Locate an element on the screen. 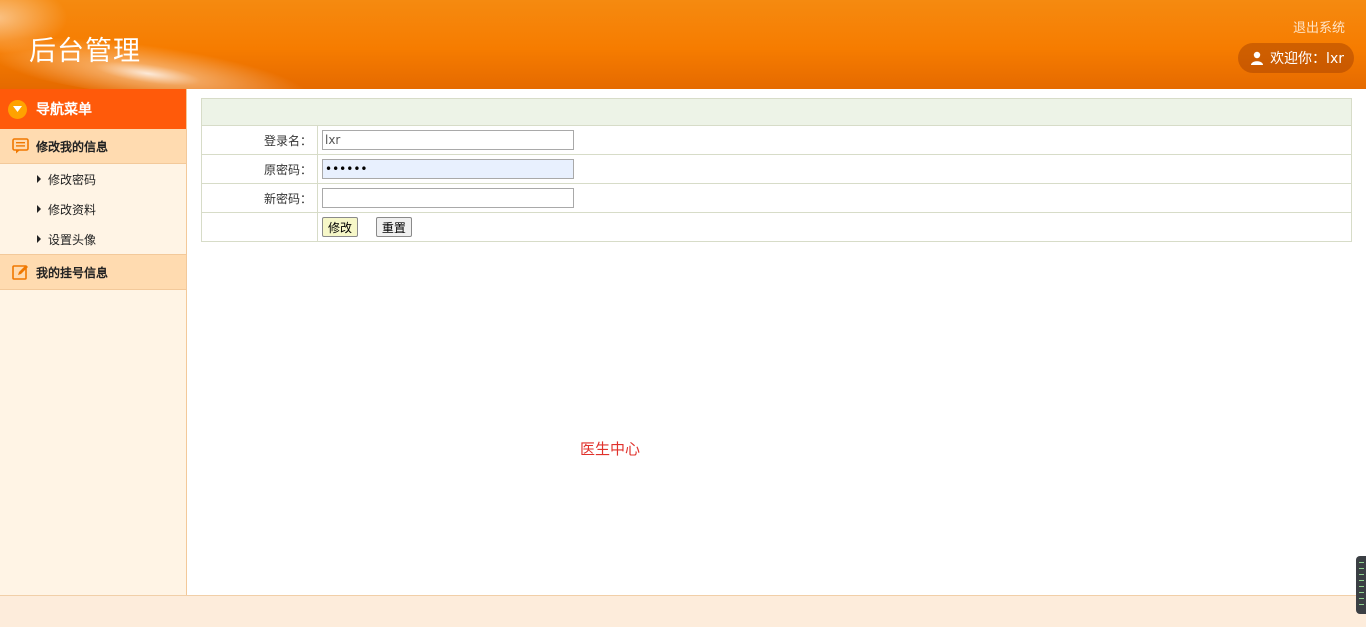 The width and height of the screenshot is (1366, 627). submit-button: 修改 is located at coordinates (340, 227).